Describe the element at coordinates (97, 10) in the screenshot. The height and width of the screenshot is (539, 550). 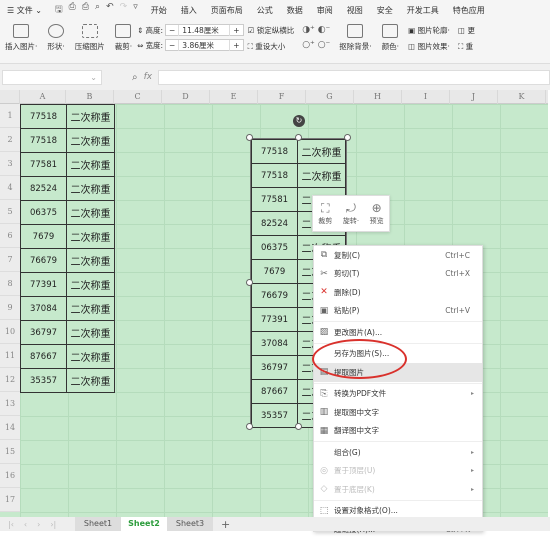
I see `print-preview-icon: ⌕` at that location.